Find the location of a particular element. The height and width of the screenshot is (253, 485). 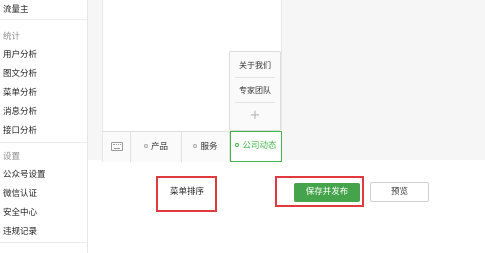

add-submenu-icon: + is located at coordinates (255, 115).